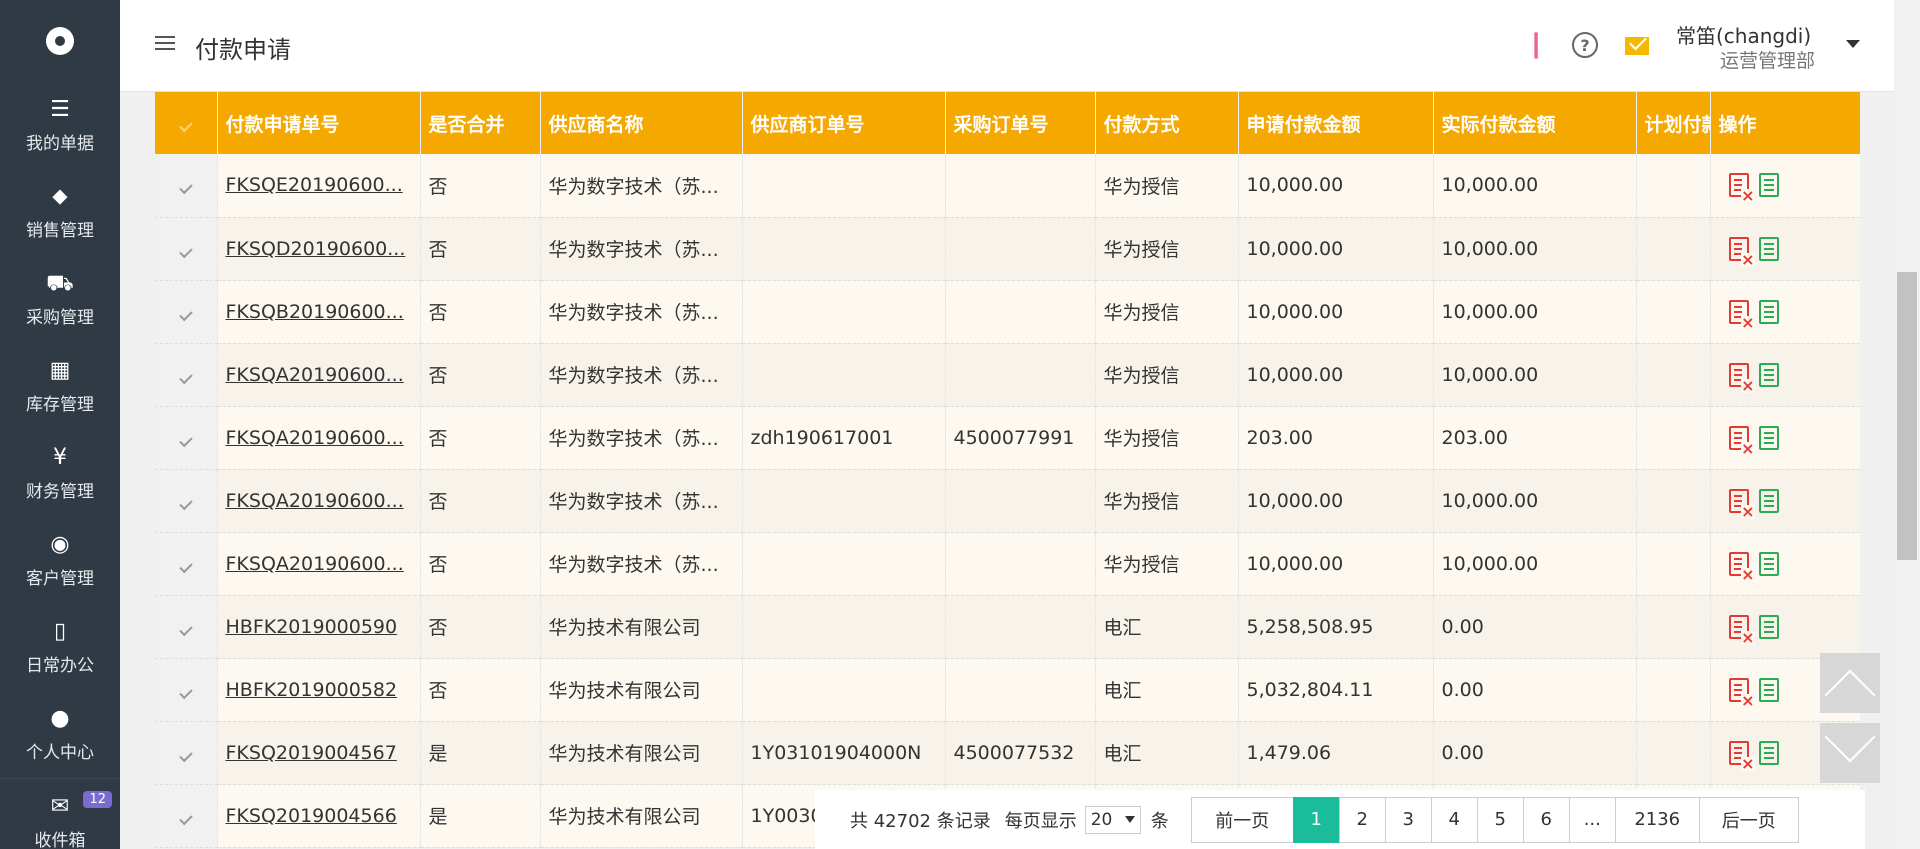 The image size is (1920, 849). I want to click on request-number-text: FKSQ2019004567, so click(311, 753).